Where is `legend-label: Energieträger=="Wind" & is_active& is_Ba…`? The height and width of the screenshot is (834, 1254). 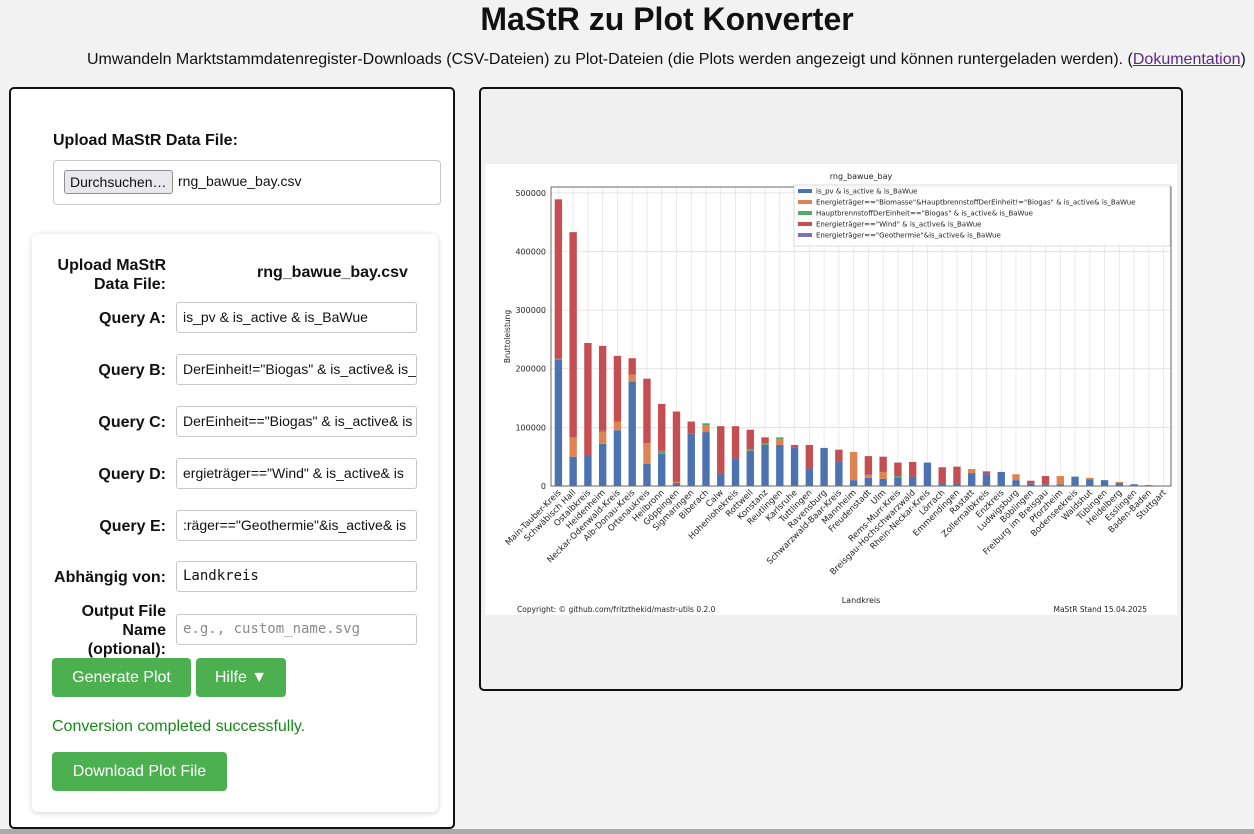
legend-label: Energieträger=="Wind" & is_active& is_Ba… is located at coordinates (898, 225).